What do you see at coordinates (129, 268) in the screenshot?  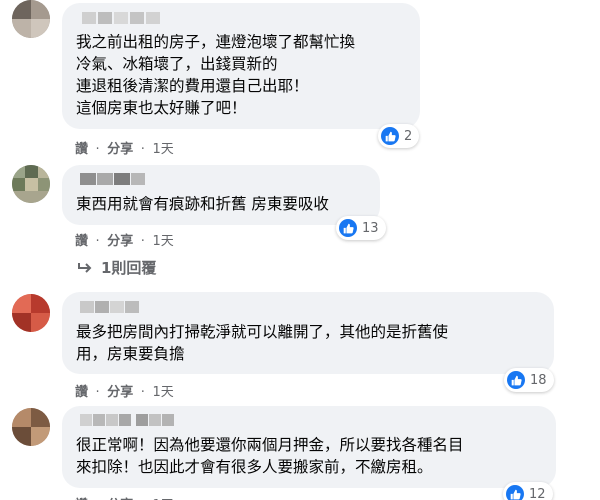 I see `reply-count-label: 1則回覆` at bounding box center [129, 268].